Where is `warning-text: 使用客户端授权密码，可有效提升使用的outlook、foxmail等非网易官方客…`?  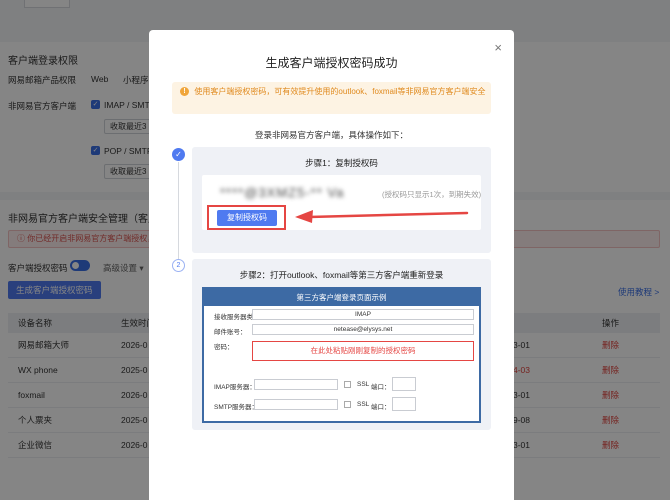
warning-text: 使用客户端授权密码，可有效提升使用的outlook、foxmail等非网易官方客… is located at coordinates (340, 91).